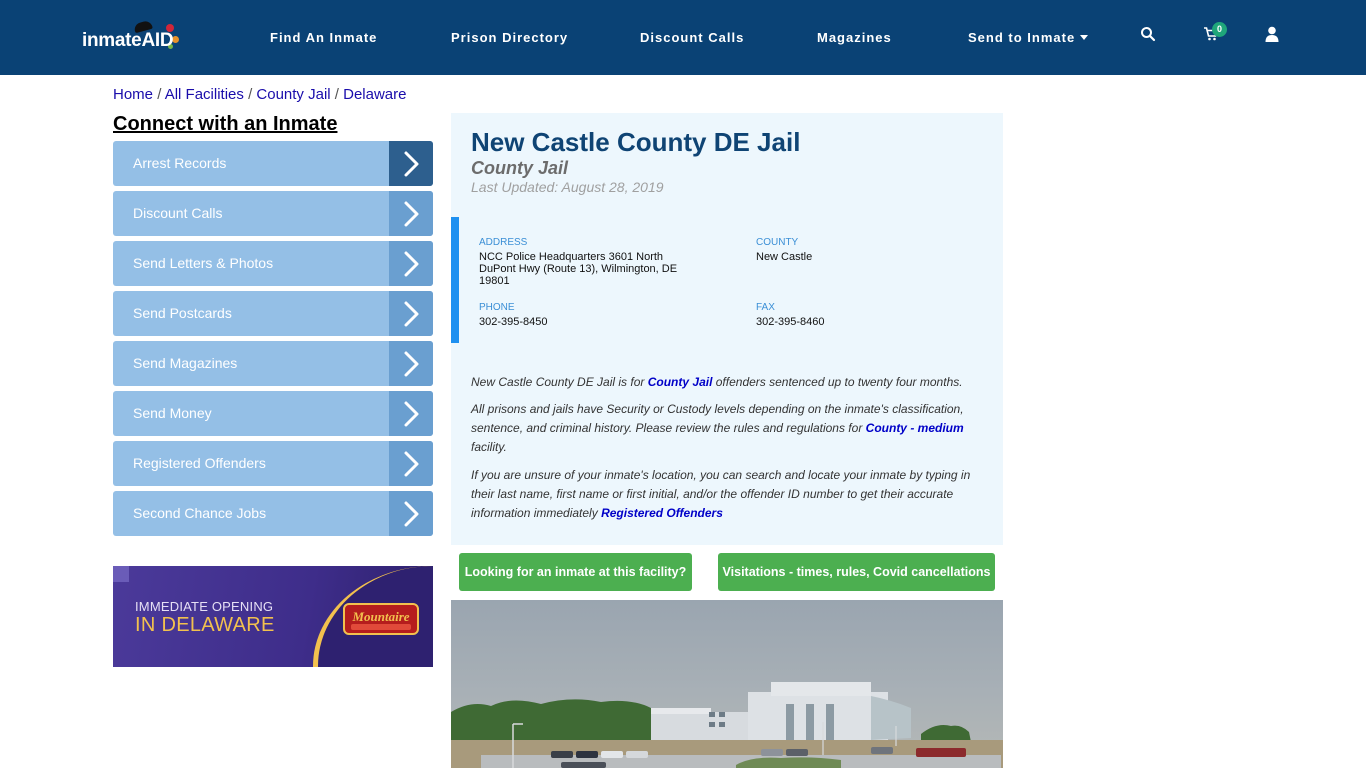 The height and width of the screenshot is (768, 1366). What do you see at coordinates (1275, 36) in the screenshot?
I see `user-icon` at bounding box center [1275, 36].